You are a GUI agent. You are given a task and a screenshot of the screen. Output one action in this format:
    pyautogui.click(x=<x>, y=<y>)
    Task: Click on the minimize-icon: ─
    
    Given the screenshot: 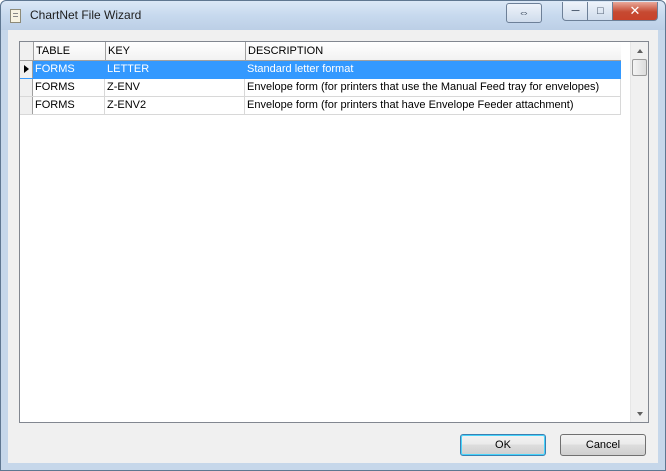 What is the action you would take?
    pyautogui.click(x=575, y=11)
    